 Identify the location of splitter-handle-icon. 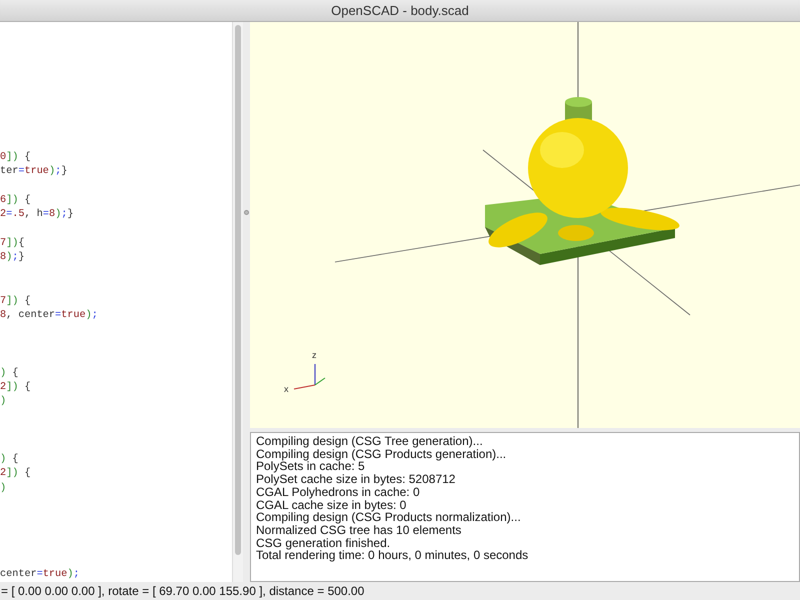
(246, 212).